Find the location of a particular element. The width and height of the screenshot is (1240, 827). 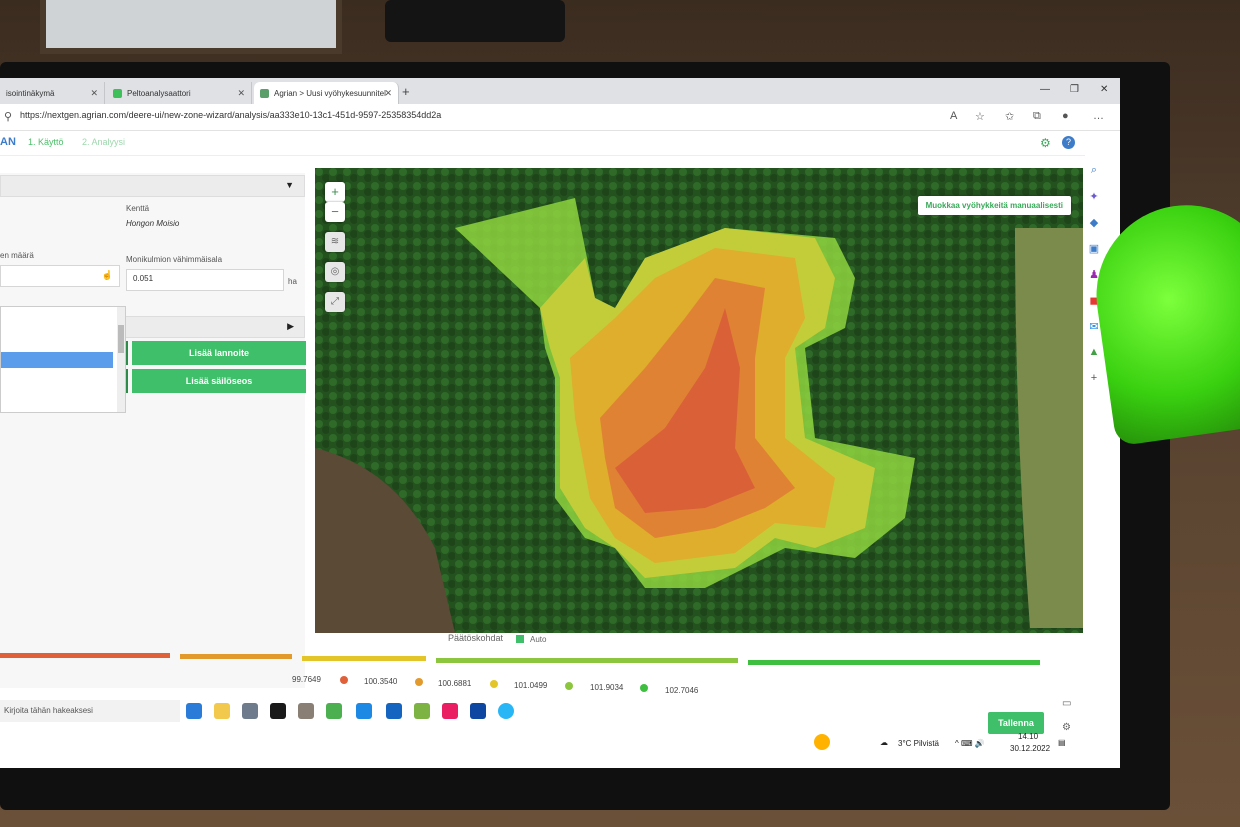

new-tab-icon: + is located at coordinates (406, 91).